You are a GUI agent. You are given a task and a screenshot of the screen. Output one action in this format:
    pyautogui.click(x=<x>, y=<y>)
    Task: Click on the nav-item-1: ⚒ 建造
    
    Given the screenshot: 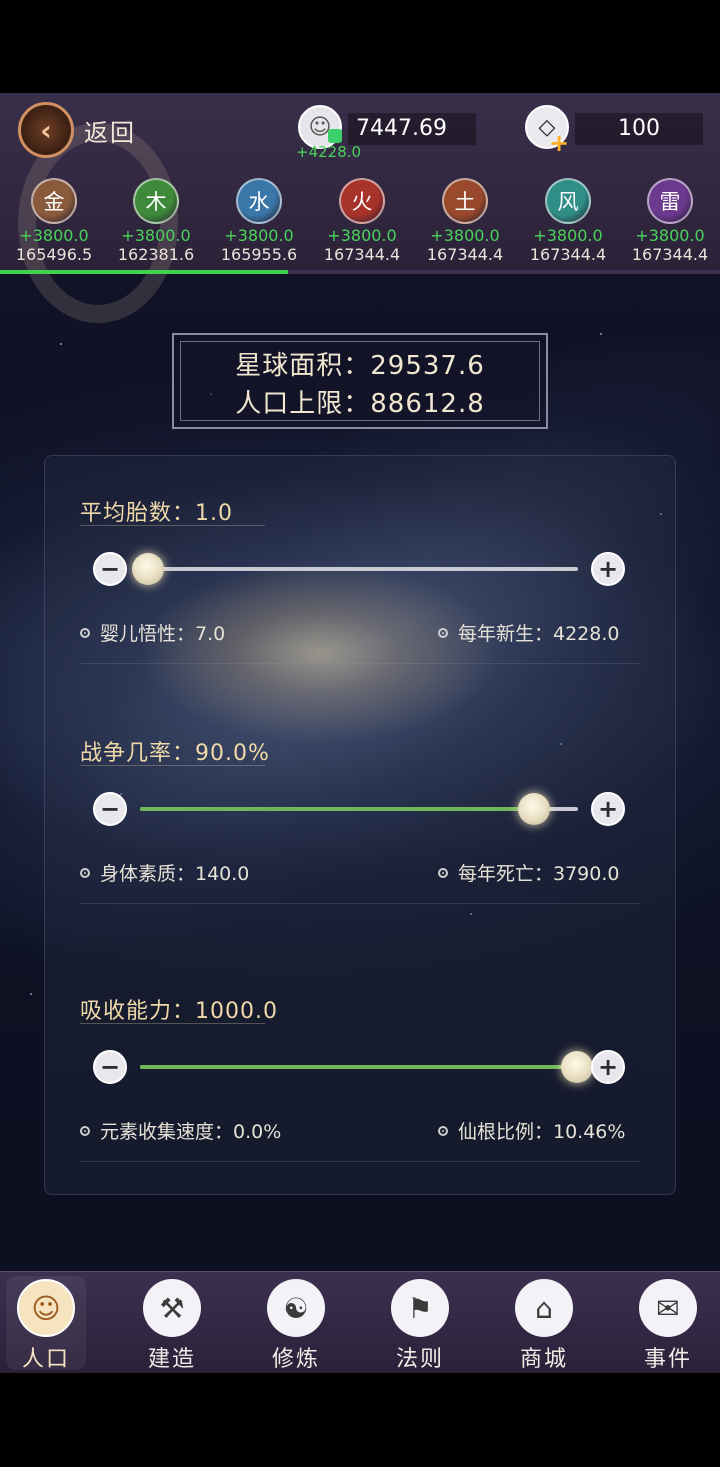 What is the action you would take?
    pyautogui.click(x=172, y=1326)
    